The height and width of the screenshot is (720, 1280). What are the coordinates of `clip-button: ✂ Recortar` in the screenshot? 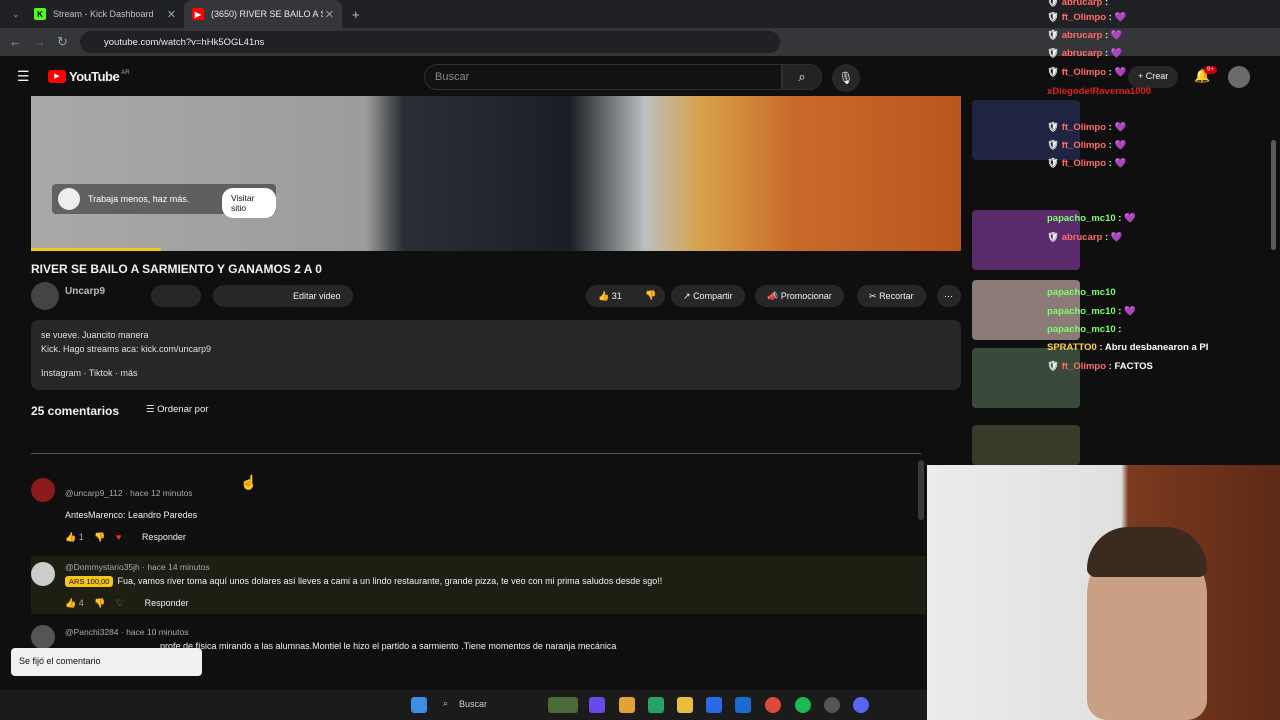 It's located at (891, 296).